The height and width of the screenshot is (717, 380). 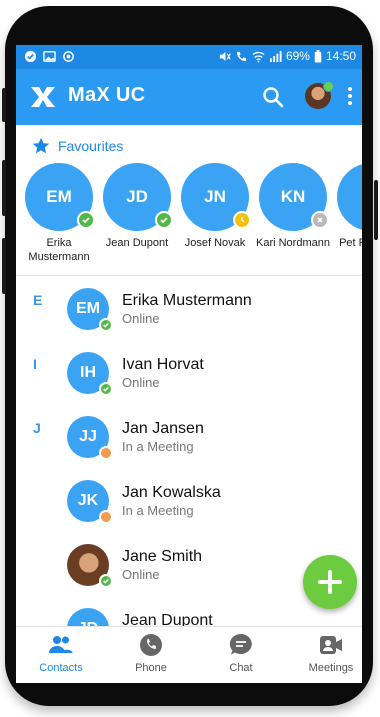 What do you see at coordinates (241, 668) in the screenshot?
I see `tab-label: Chat` at bounding box center [241, 668].